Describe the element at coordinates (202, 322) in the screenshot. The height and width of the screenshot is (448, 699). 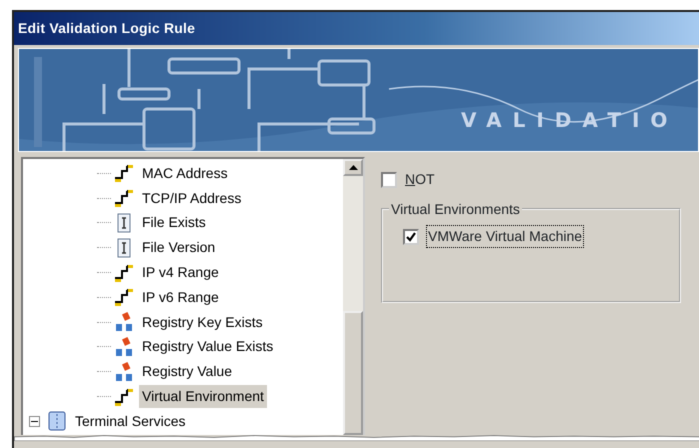
I see `tree-item: Registry Key Exists` at that location.